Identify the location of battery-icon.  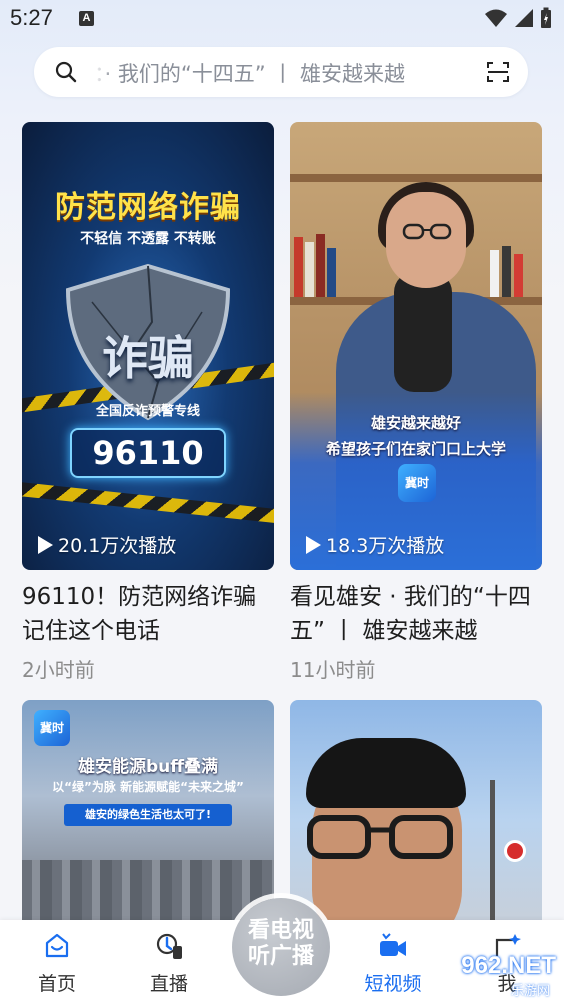
(546, 17).